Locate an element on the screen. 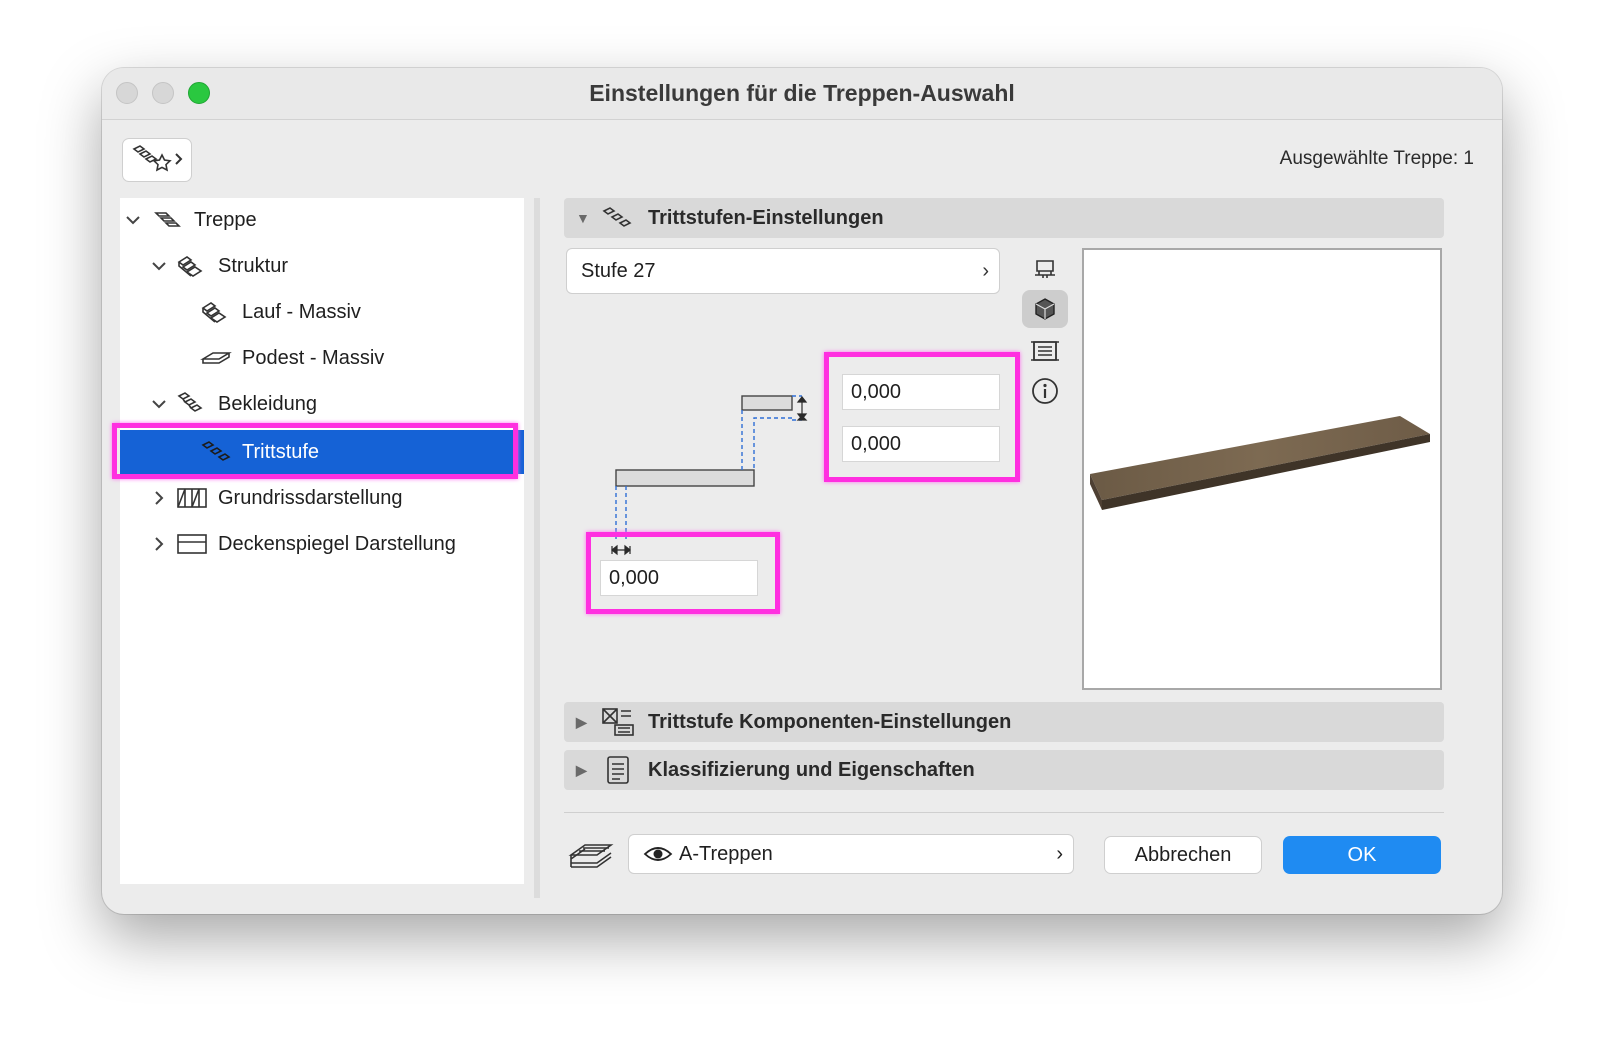 Image resolution: width=1600 pixels, height=1045 pixels. tree-item-label: Struktur is located at coordinates (253, 265).